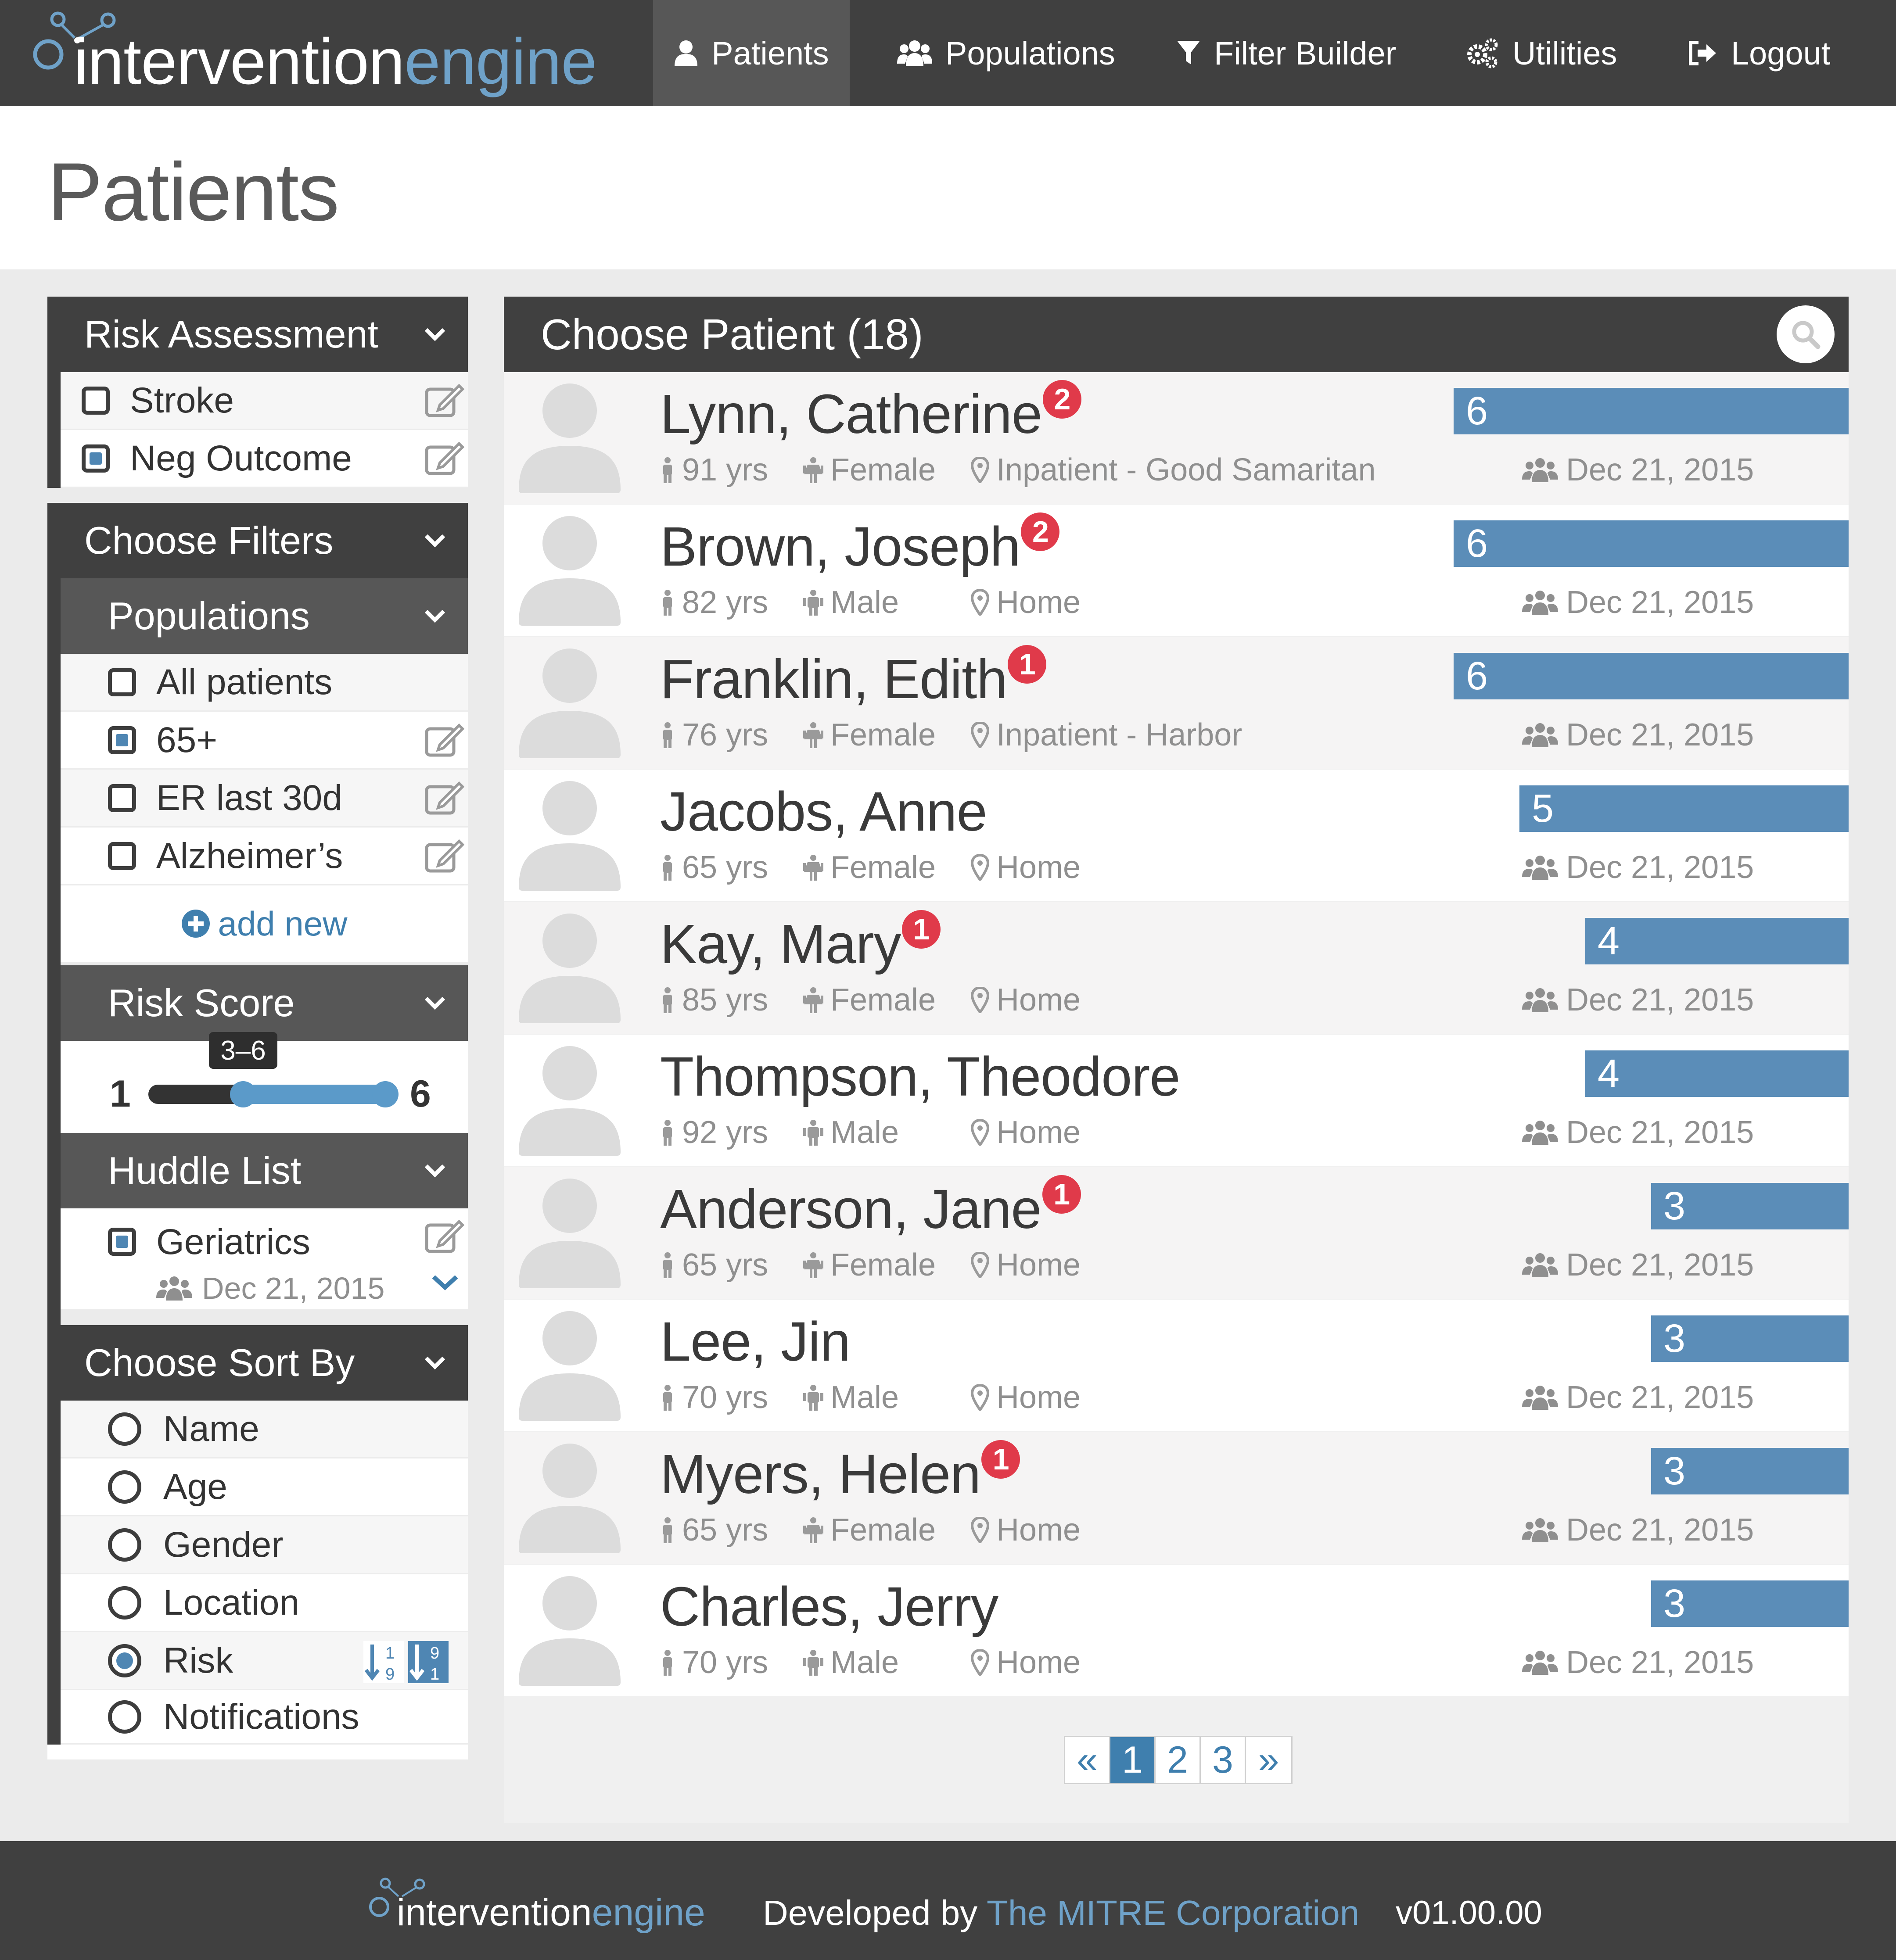 Image resolution: width=1896 pixels, height=1960 pixels. I want to click on population-item-all-patients: All patients, so click(264, 683).